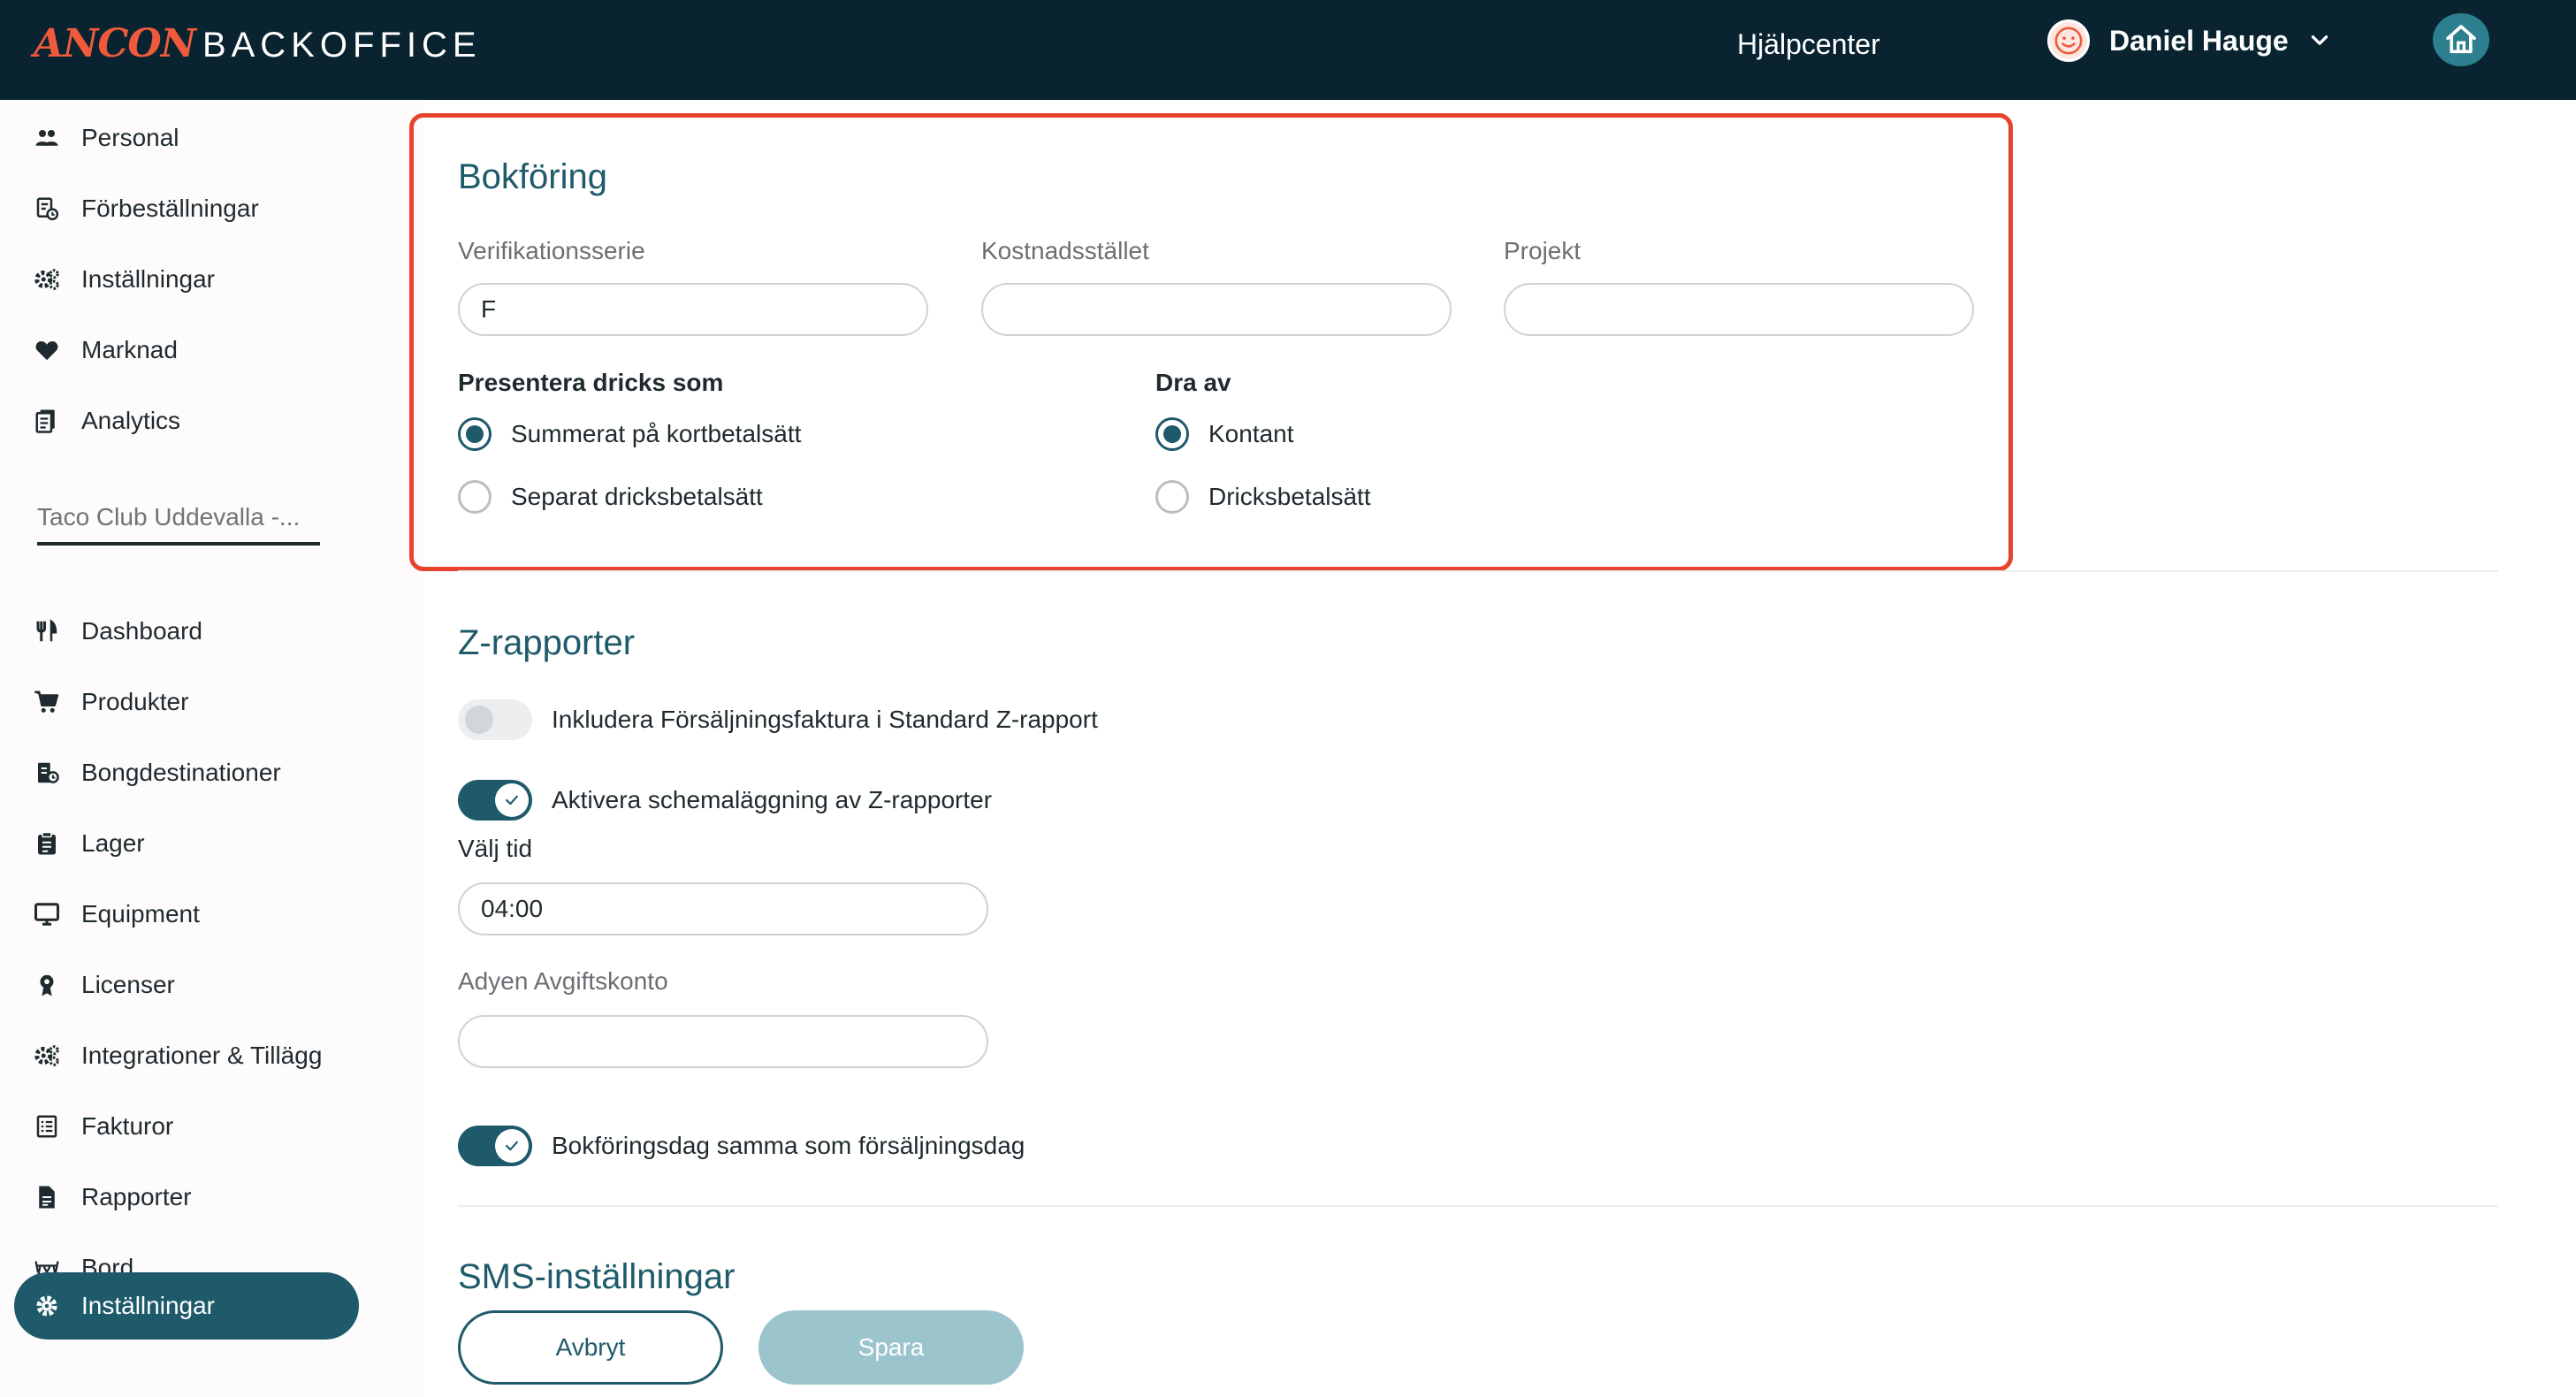  What do you see at coordinates (1193, 382) in the screenshot?
I see `dra-av-label: Dra av` at bounding box center [1193, 382].